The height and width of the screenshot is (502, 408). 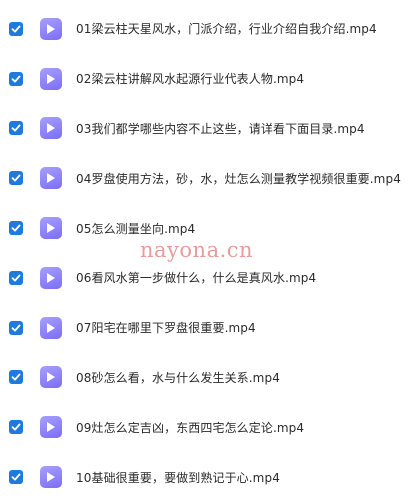 I want to click on file-name: 09灶怎么定吉凶，东西四宅怎么定论.mp4, so click(x=239, y=427).